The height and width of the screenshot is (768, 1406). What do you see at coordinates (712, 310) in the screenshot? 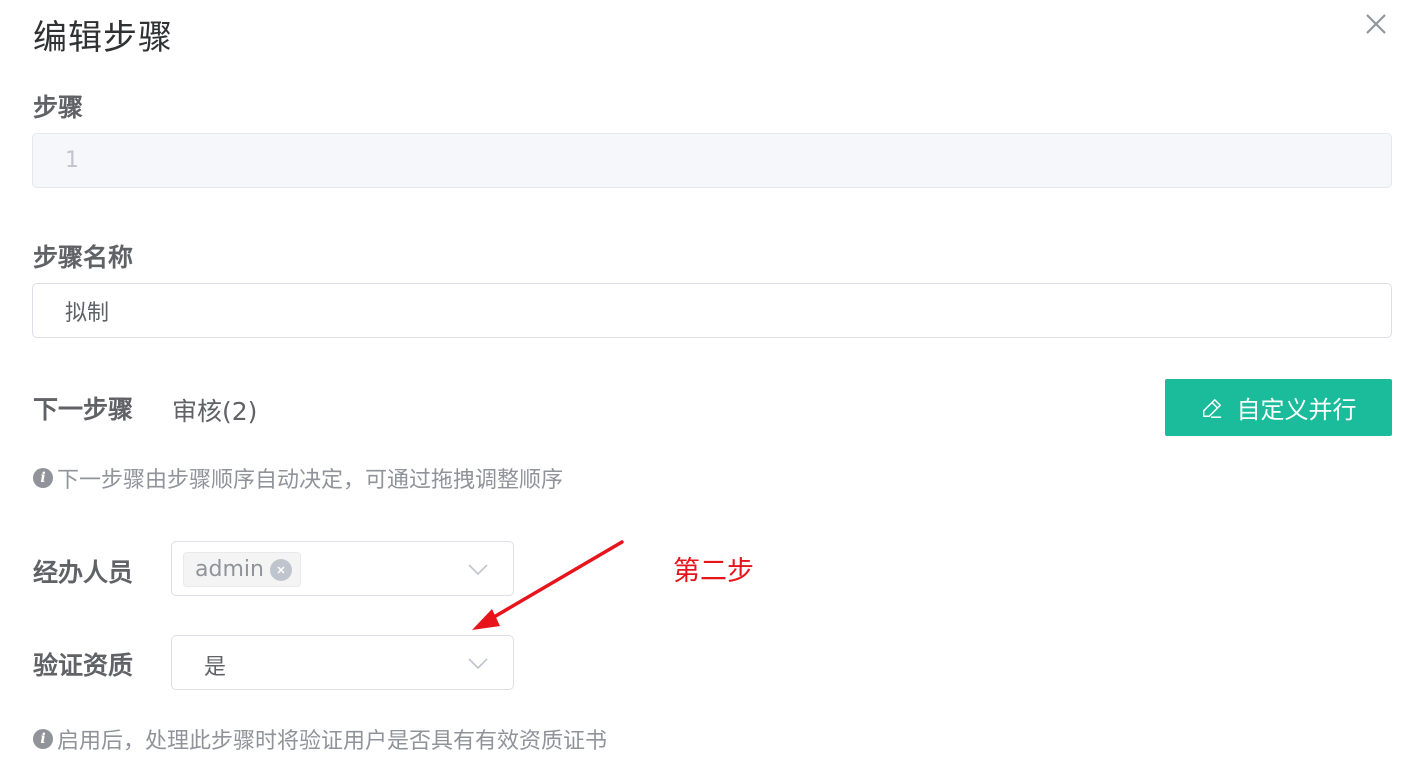
I see `step-name-input: 拟制` at bounding box center [712, 310].